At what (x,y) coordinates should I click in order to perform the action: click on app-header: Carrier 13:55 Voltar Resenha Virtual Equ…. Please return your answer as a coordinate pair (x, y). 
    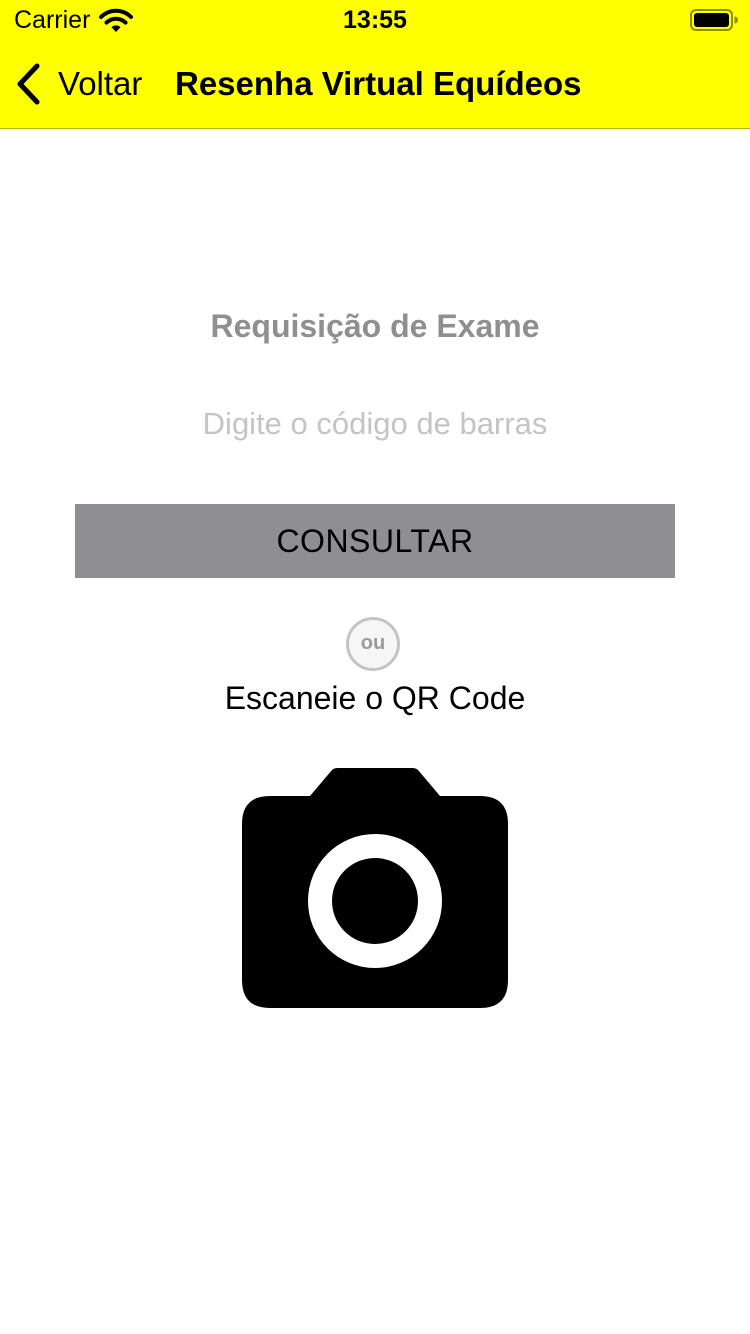
    Looking at the image, I should click on (375, 64).